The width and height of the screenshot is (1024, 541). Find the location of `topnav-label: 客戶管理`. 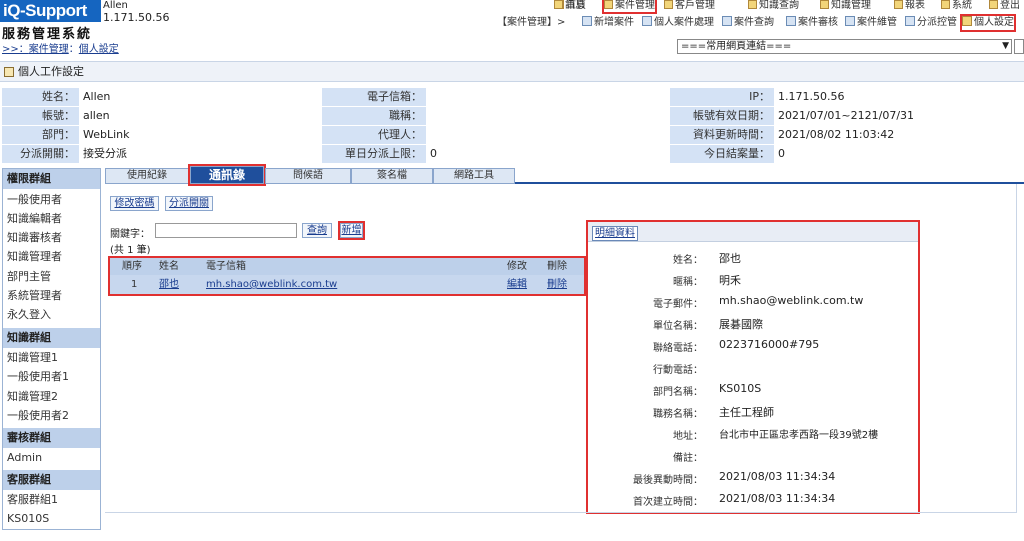

topnav-label: 客戶管理 is located at coordinates (695, 5).